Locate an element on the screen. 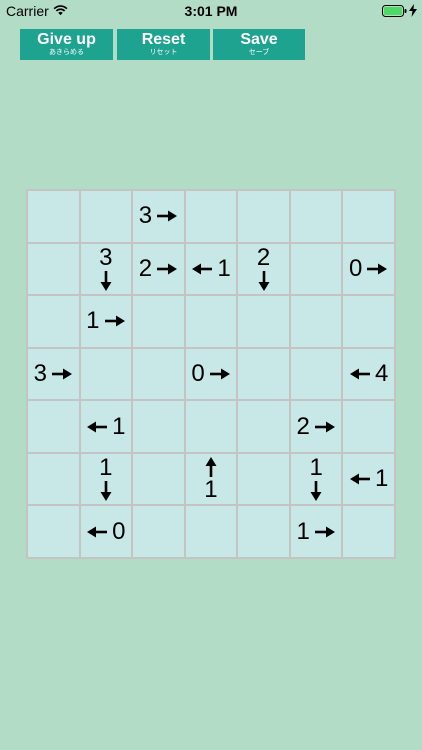  save-button: Save セーブ is located at coordinates (259, 44).